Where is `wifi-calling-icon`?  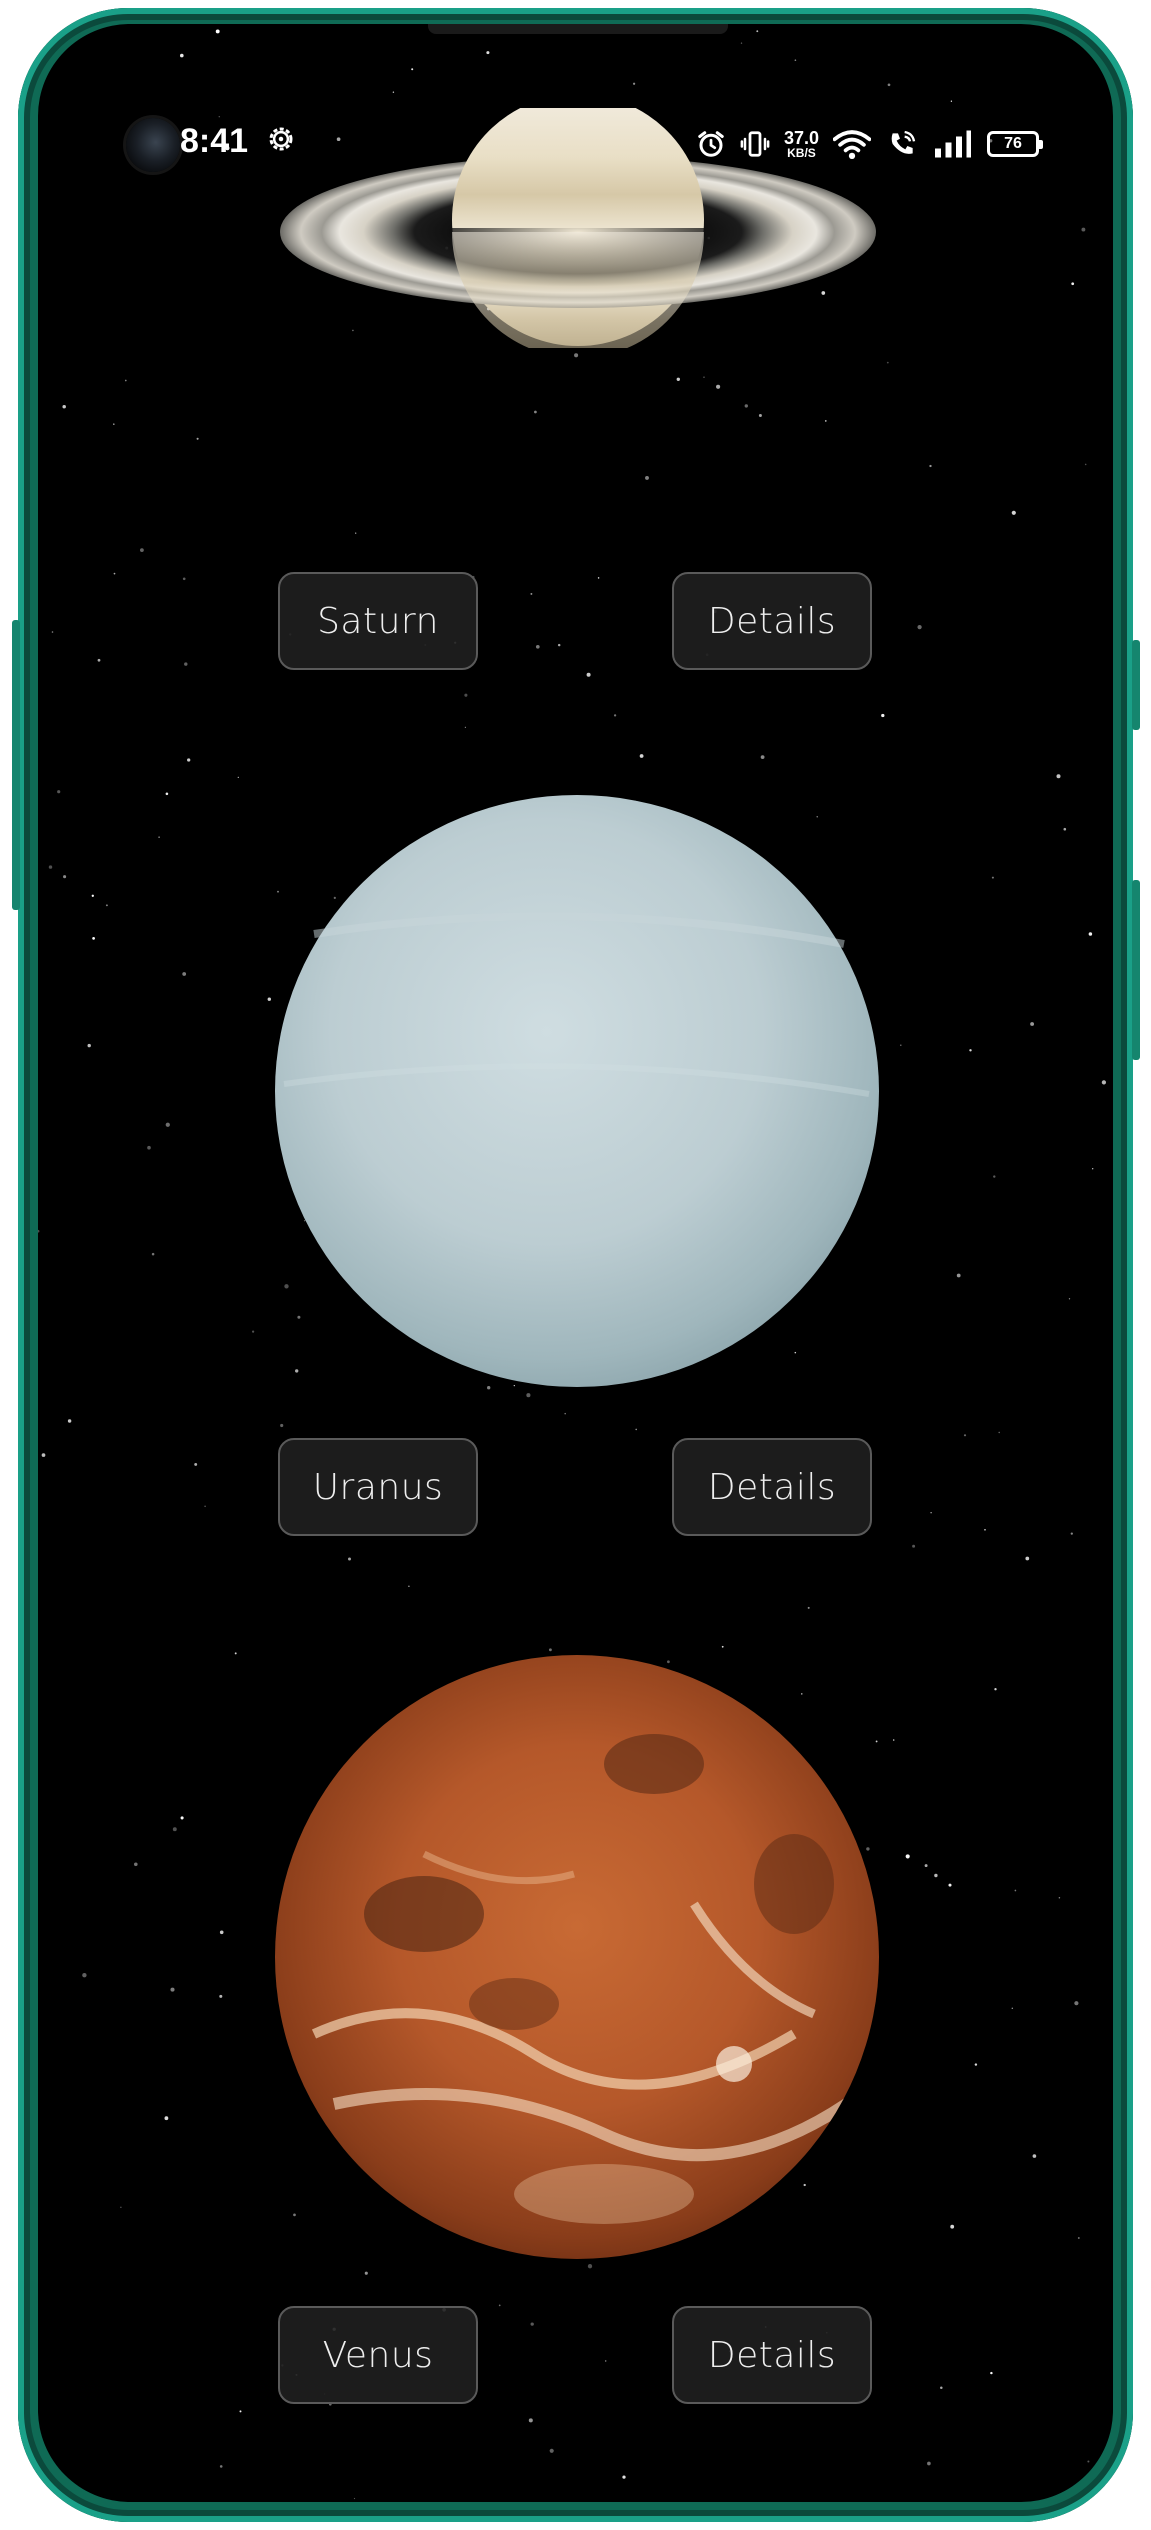 wifi-calling-icon is located at coordinates (903, 142).